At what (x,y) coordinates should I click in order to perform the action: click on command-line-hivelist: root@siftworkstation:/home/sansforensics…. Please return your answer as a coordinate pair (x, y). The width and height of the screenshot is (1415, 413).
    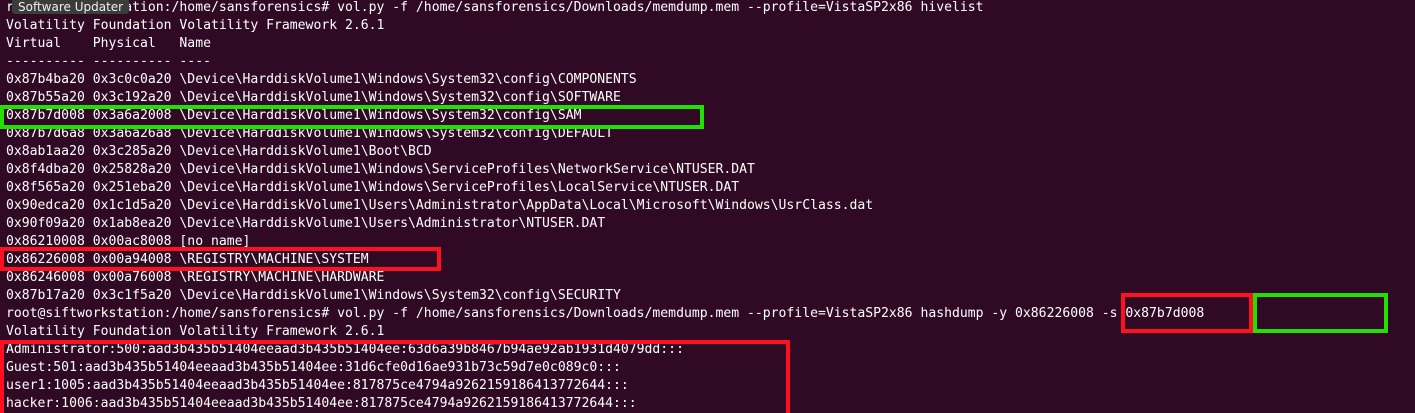
    Looking at the image, I should click on (495, 7).